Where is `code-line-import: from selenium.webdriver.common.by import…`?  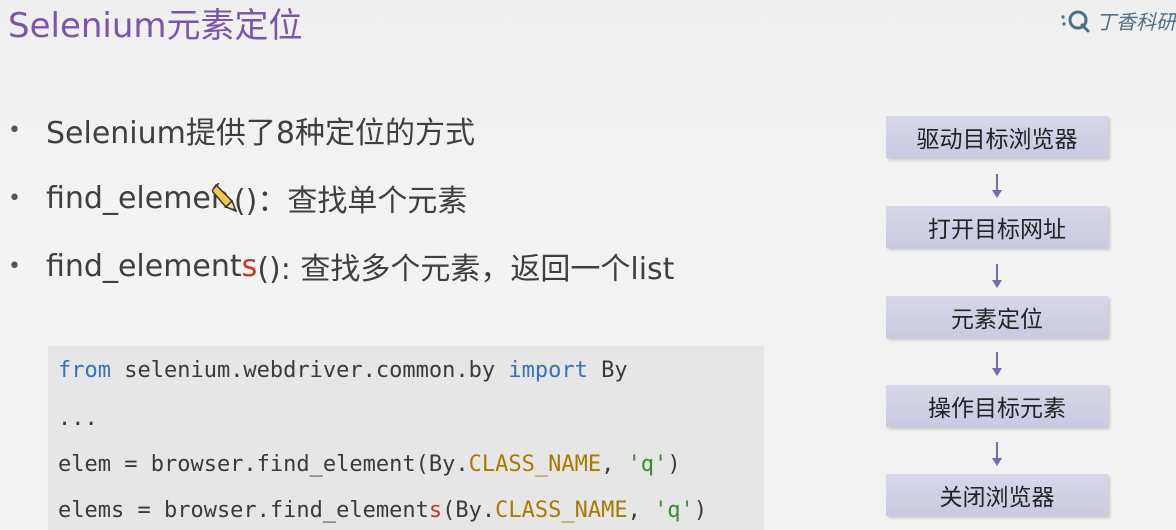 code-line-import: from selenium.webdriver.common.by import… is located at coordinates (343, 370).